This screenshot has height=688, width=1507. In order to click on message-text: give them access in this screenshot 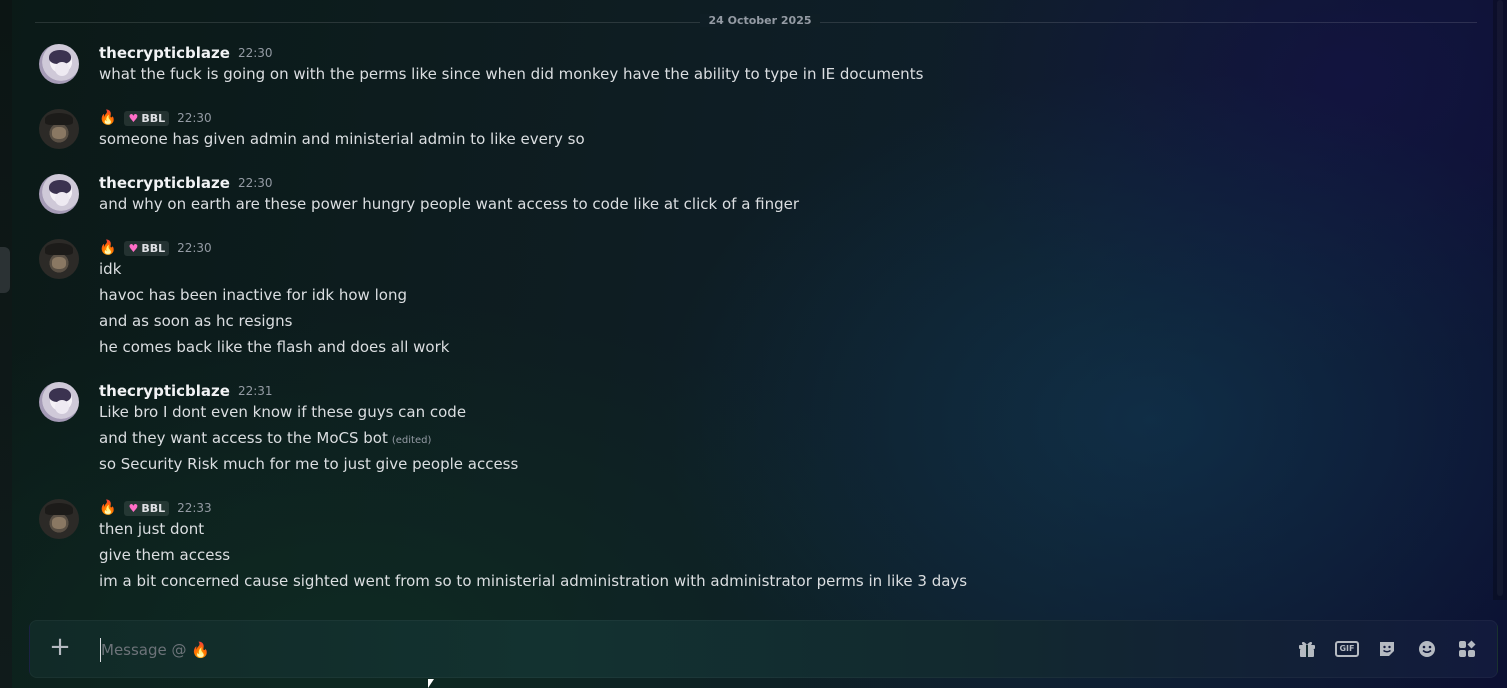, I will do `click(165, 555)`.